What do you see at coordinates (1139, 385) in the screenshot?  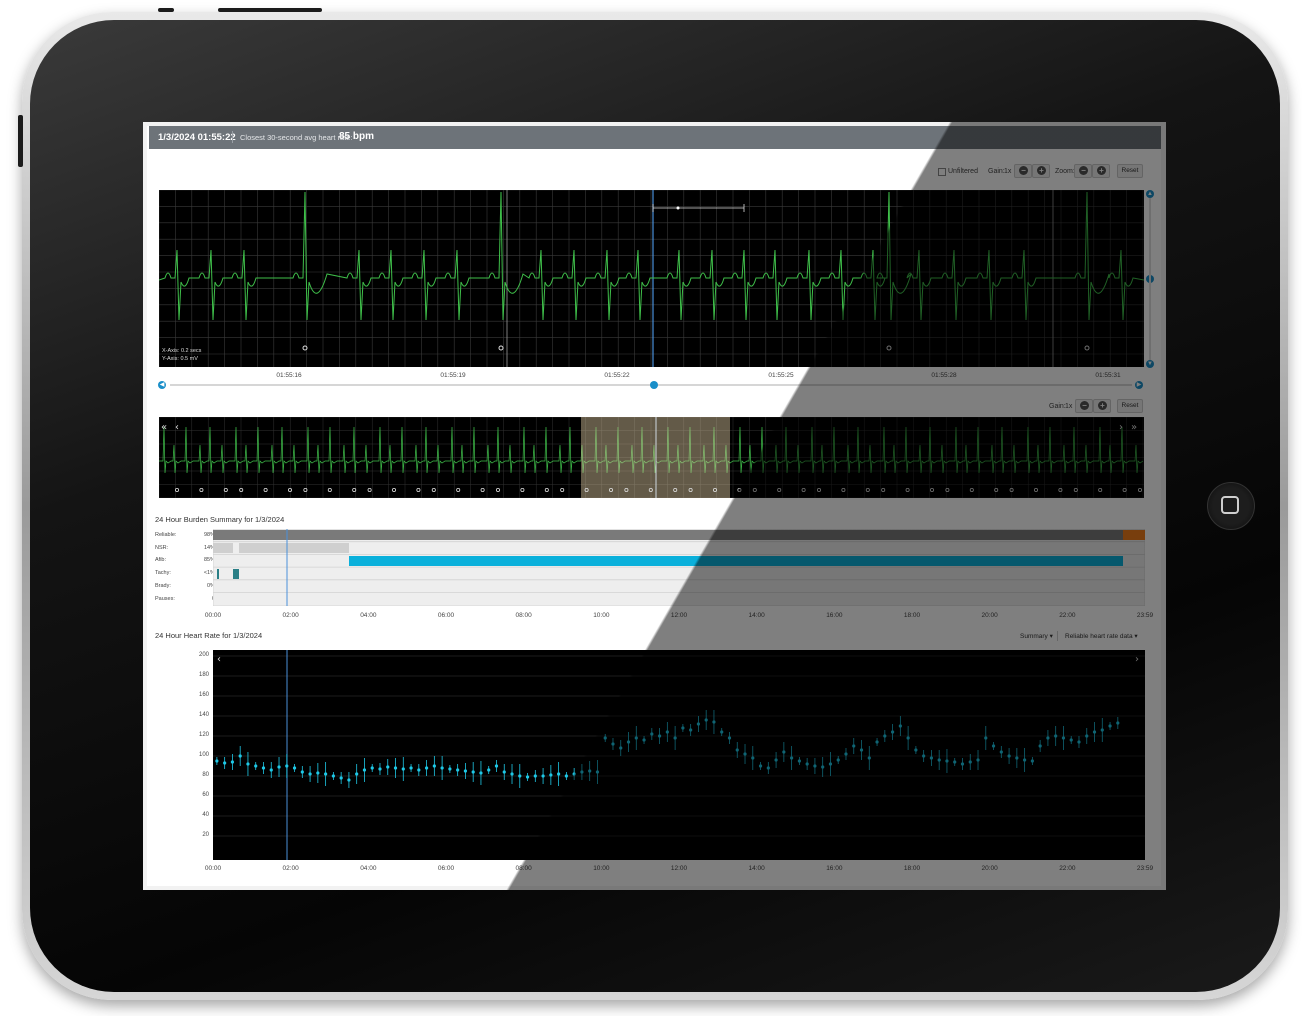 I see `scroll-right-icon: ▶` at bounding box center [1139, 385].